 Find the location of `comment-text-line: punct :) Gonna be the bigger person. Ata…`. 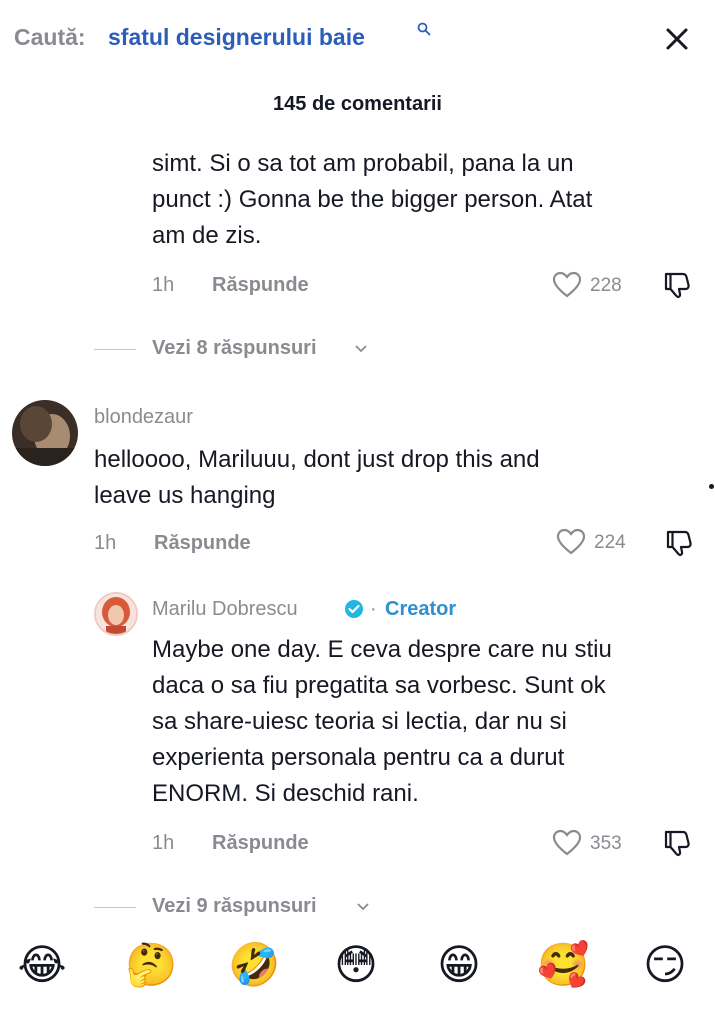

comment-text-line: punct :) Gonna be the bigger person. Ata… is located at coordinates (372, 199).